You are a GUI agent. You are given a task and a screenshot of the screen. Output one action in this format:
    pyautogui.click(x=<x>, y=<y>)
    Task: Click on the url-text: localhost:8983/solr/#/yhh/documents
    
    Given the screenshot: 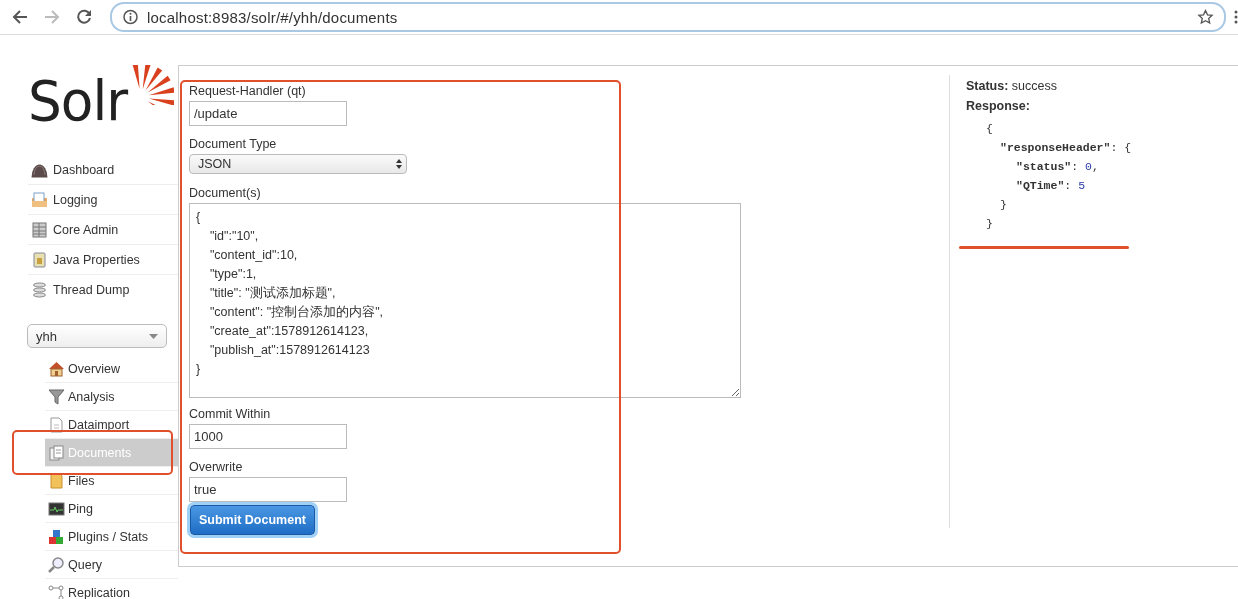 What is the action you would take?
    pyautogui.click(x=272, y=17)
    